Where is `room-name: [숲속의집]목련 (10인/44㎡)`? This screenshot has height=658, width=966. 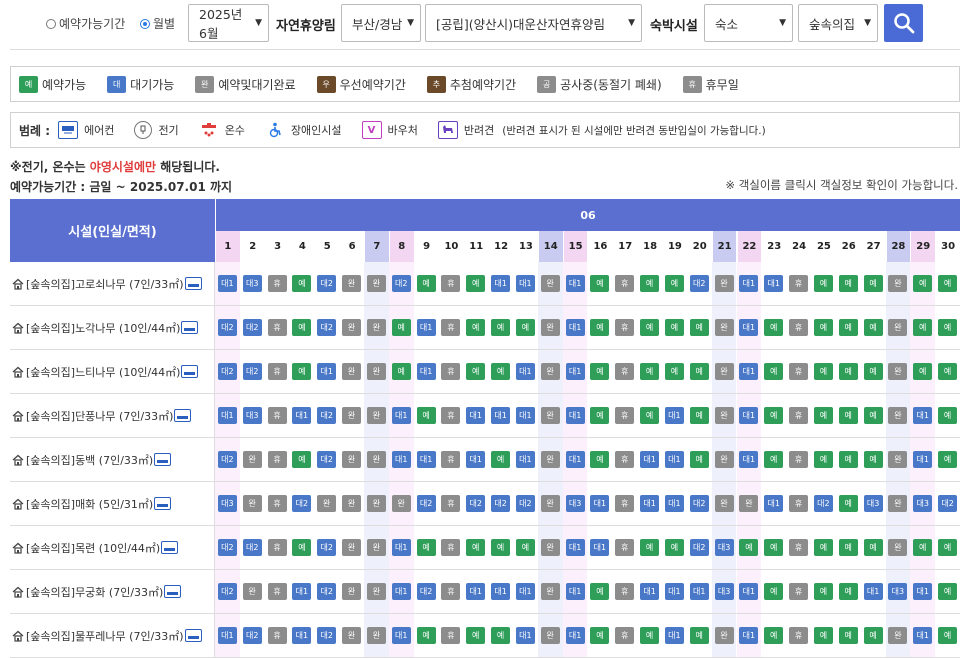
room-name: [숲속의집]목련 (10인/44㎡) is located at coordinates (112, 547).